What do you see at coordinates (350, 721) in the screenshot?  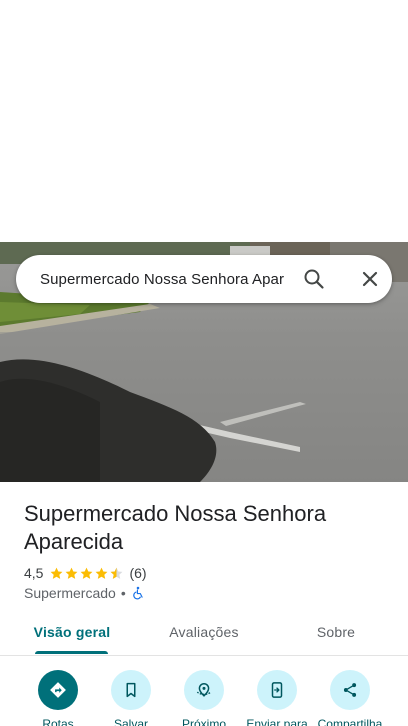 I see `share-label: Compartilha` at bounding box center [350, 721].